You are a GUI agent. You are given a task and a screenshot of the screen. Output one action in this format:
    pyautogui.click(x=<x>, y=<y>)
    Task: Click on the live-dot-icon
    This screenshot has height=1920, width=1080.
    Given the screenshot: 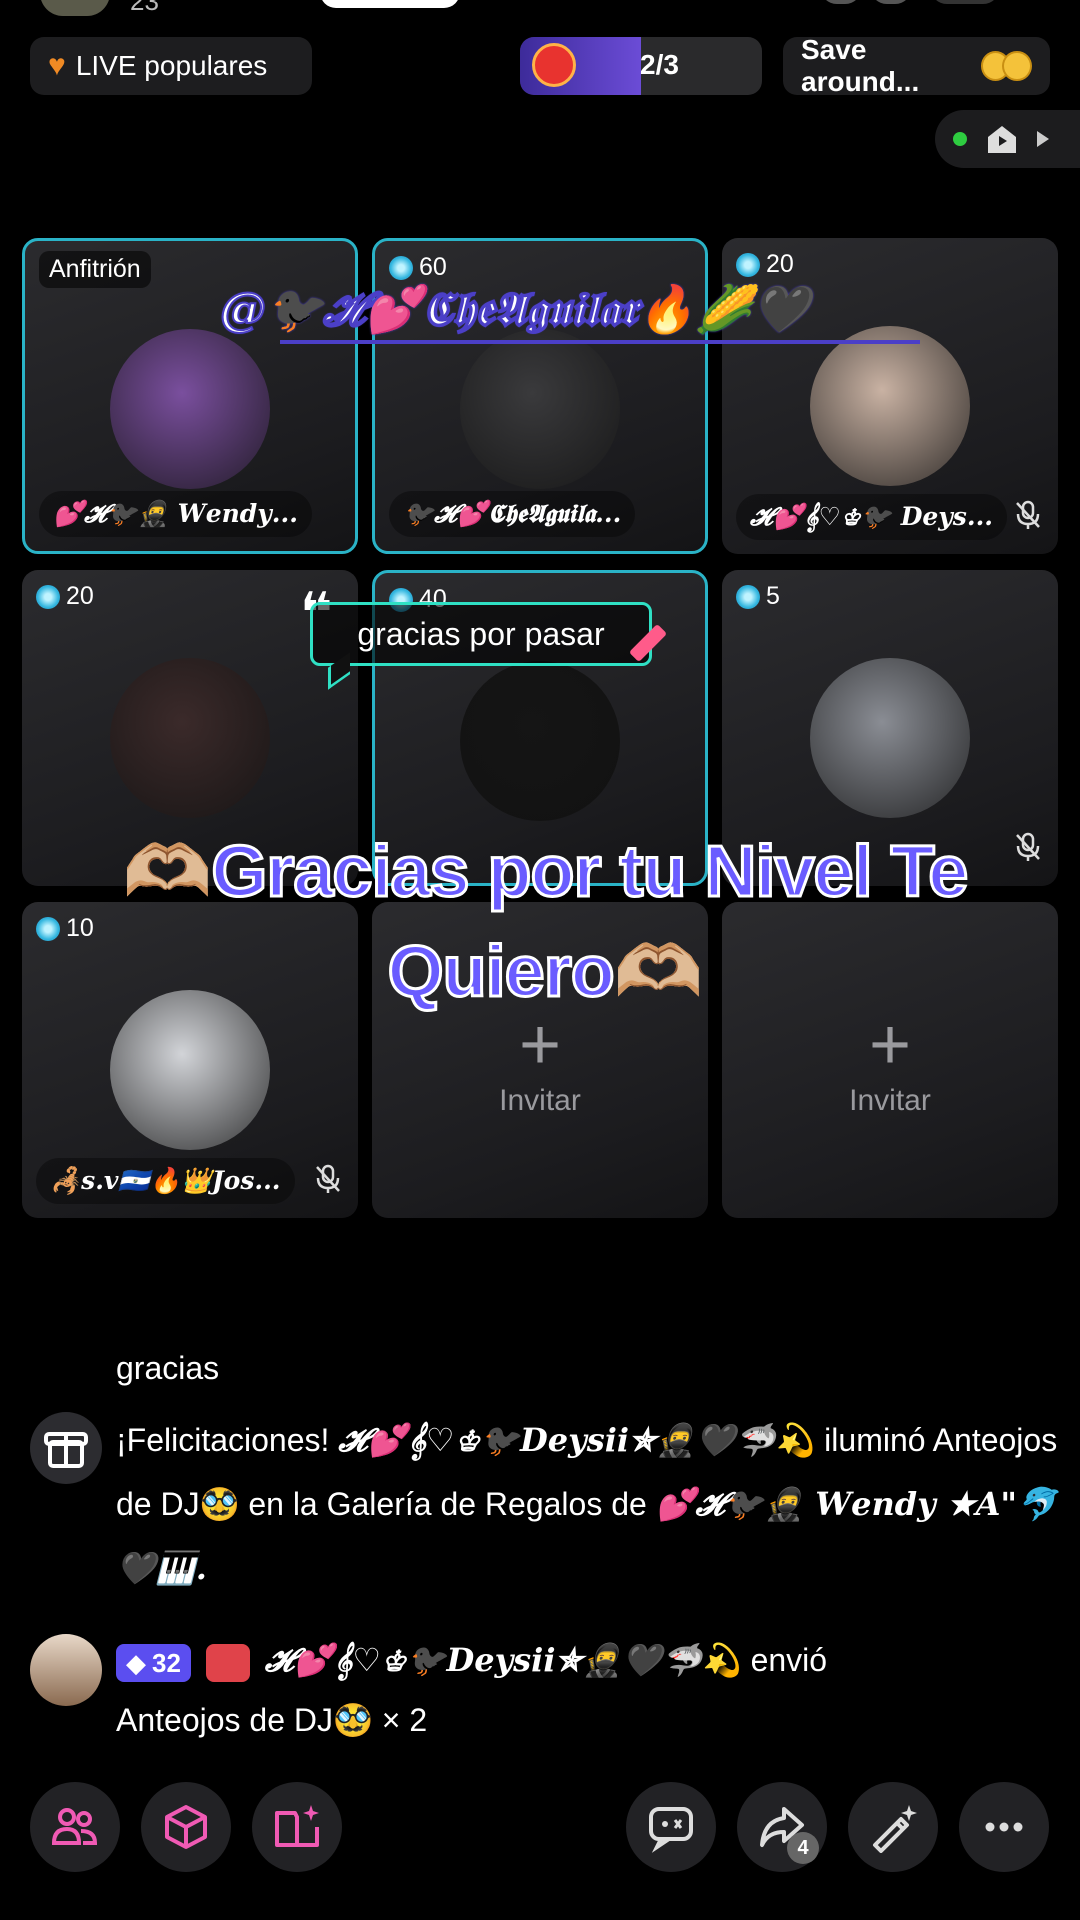 What is the action you would take?
    pyautogui.click(x=960, y=139)
    